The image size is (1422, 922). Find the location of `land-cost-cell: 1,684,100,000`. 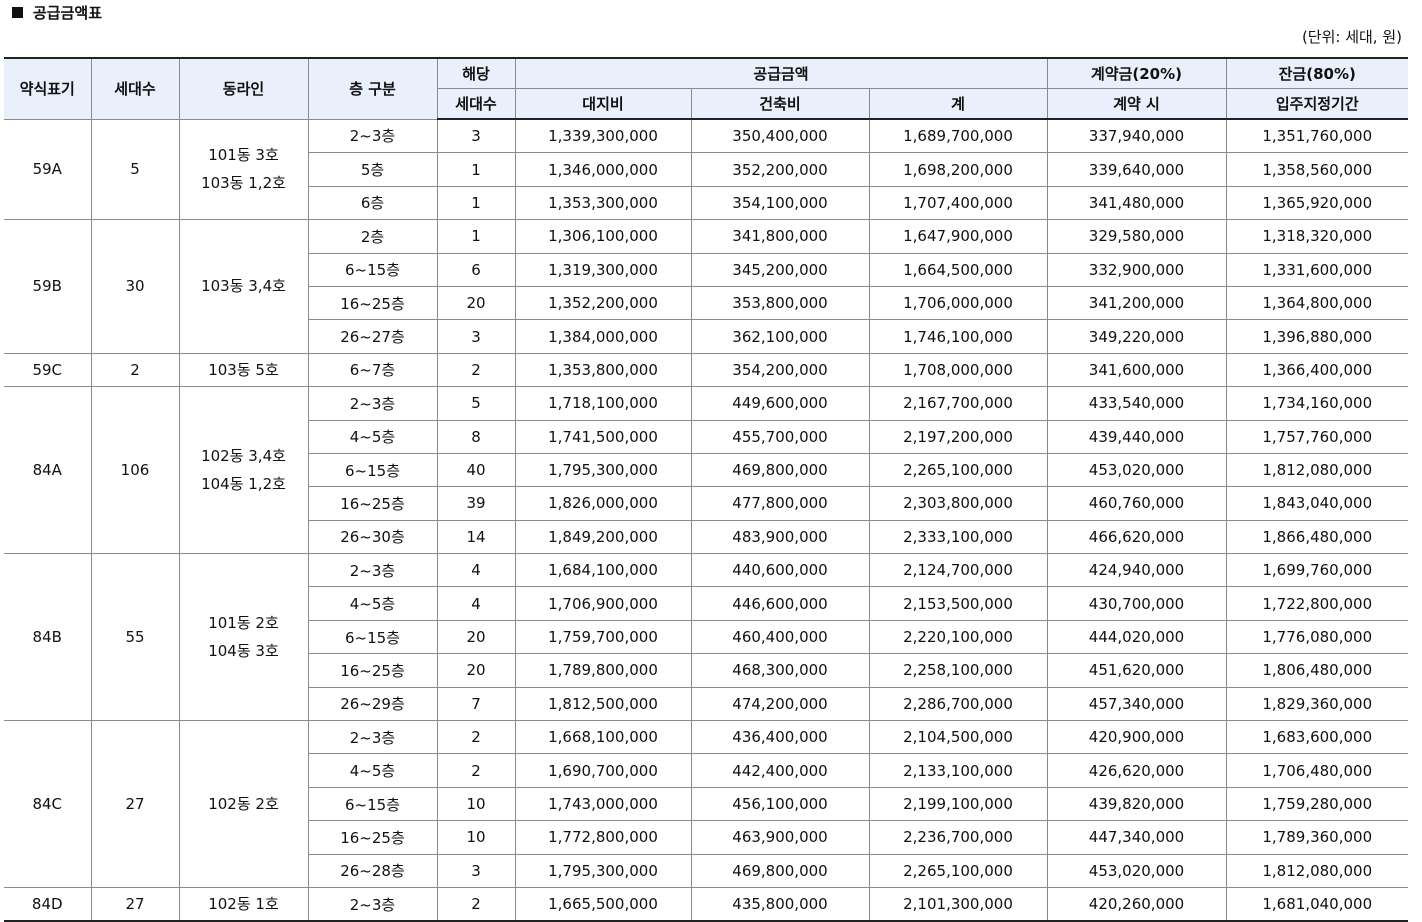

land-cost-cell: 1,684,100,000 is located at coordinates (603, 570).